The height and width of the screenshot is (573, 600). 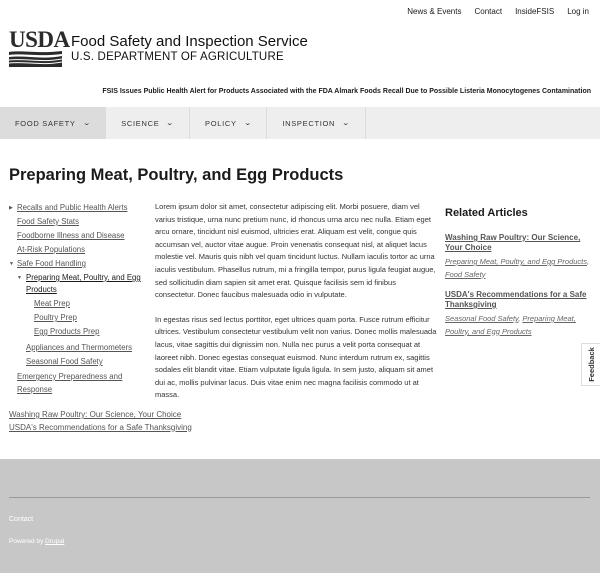 What do you see at coordinates (39, 39) in the screenshot?
I see `usda-logo-text: USDA` at bounding box center [39, 39].